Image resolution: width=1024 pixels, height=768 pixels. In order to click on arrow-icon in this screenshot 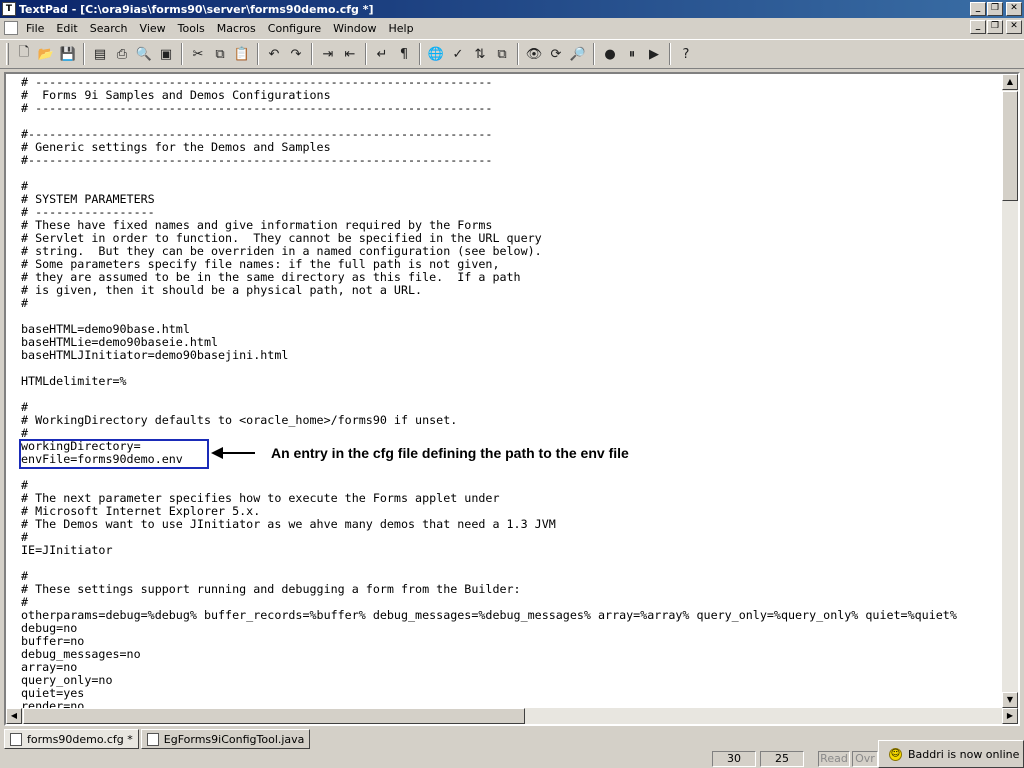, I will do `click(233, 453)`.